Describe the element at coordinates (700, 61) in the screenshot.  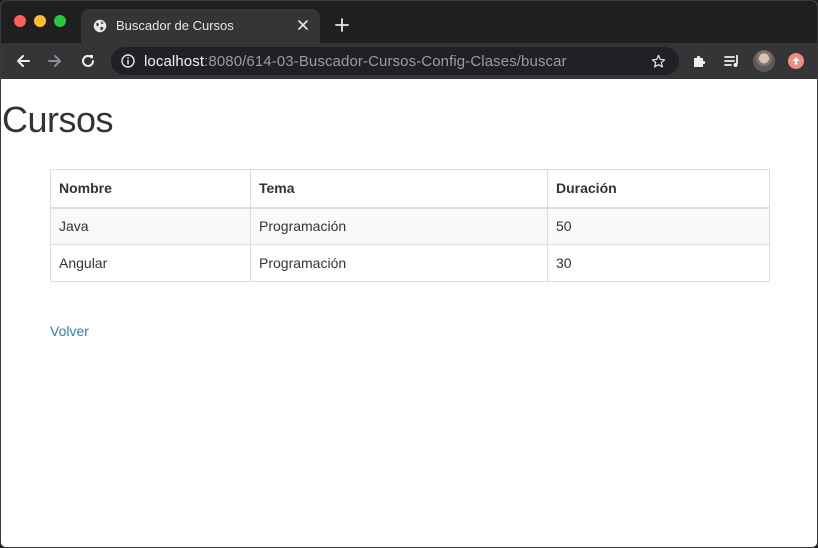
I see `puzzle-icon` at that location.